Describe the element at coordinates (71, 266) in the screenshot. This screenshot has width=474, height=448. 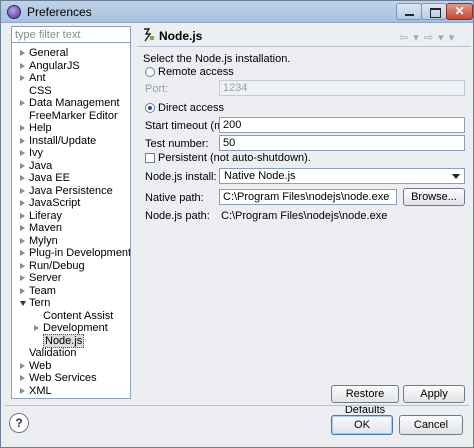
I see `tree-item: Run/Debug` at that location.